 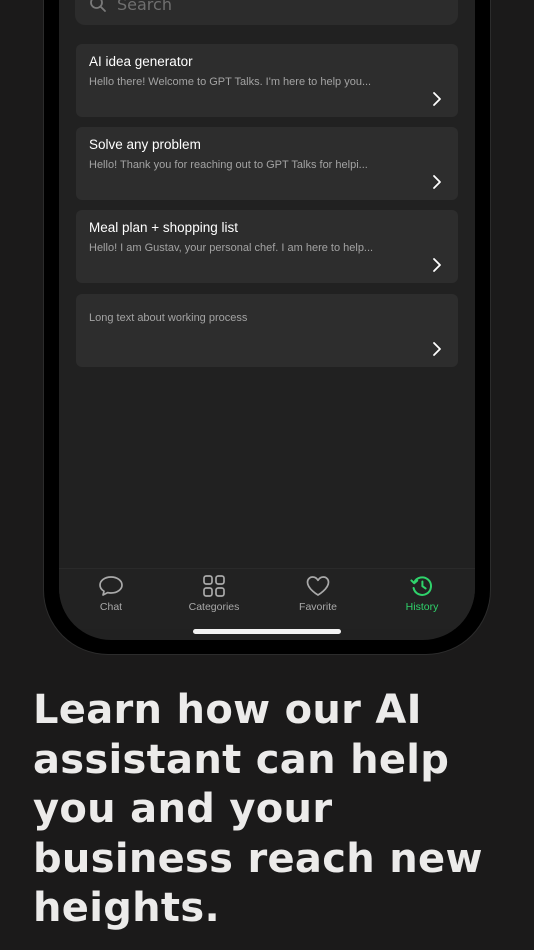 What do you see at coordinates (318, 597) in the screenshot?
I see `tab-favorite: Favorite` at bounding box center [318, 597].